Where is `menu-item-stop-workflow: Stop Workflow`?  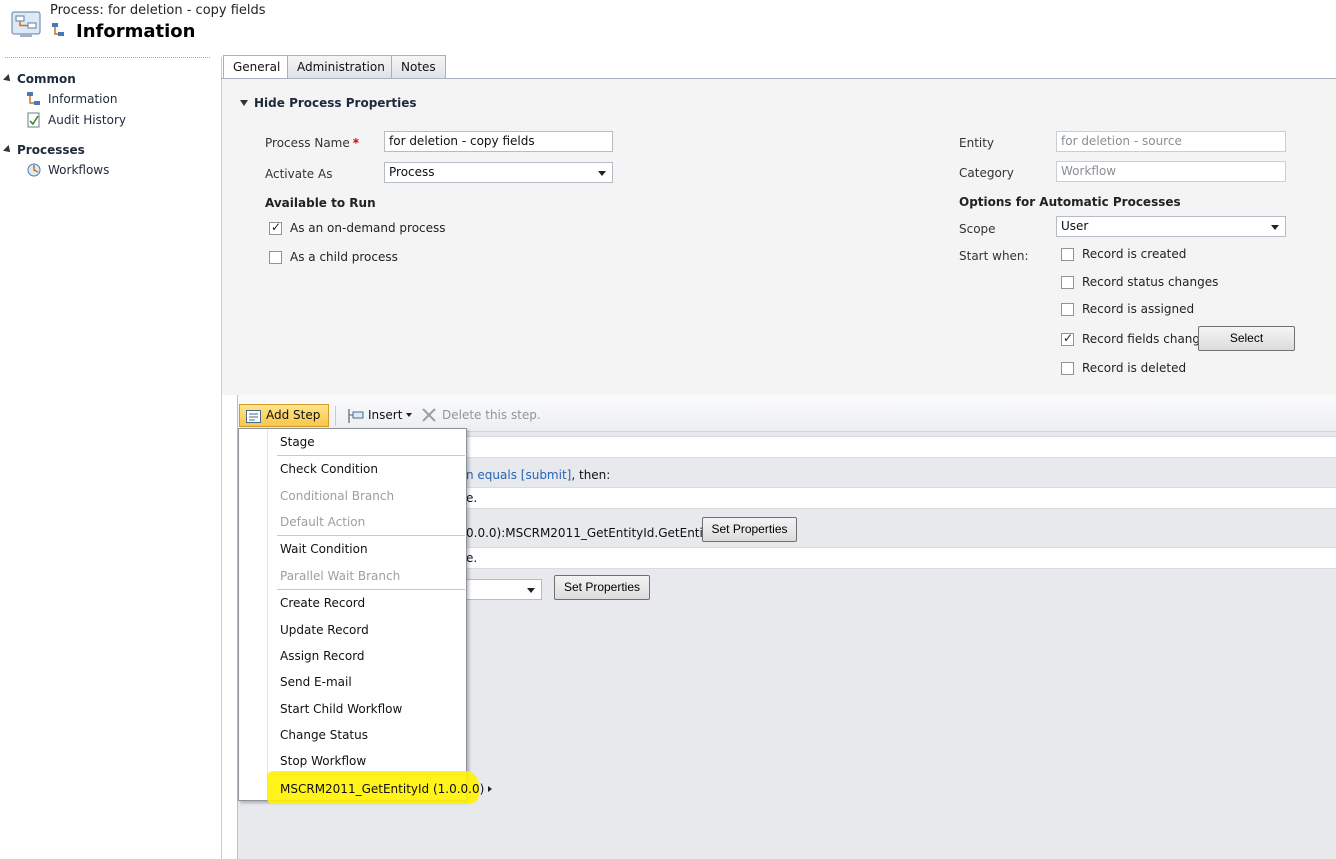 menu-item-stop-workflow: Stop Workflow is located at coordinates (323, 761).